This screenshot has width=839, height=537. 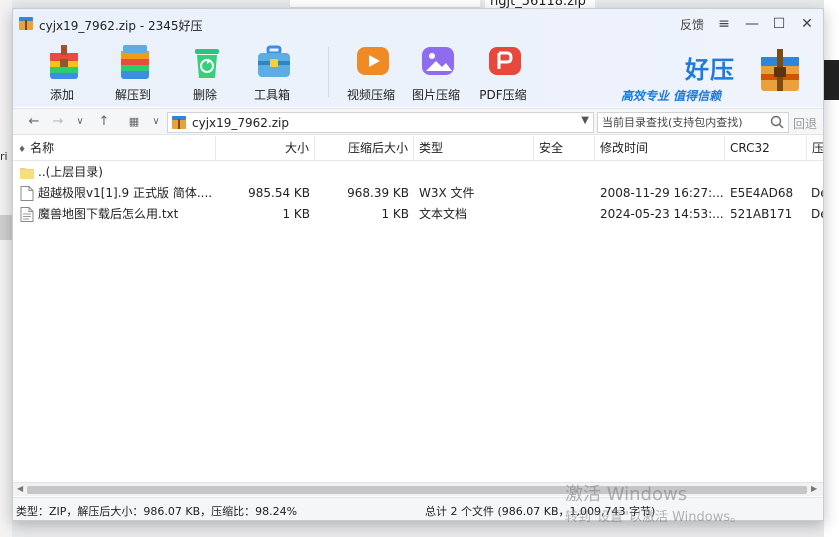 What do you see at coordinates (271, 95) in the screenshot?
I see `toolbox-label: 工具箱` at bounding box center [271, 95].